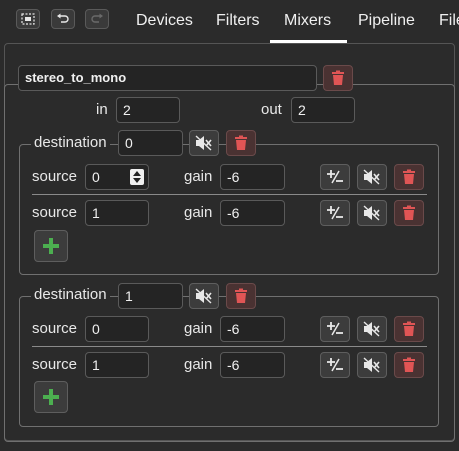 The width and height of the screenshot is (459, 451). I want to click on tab-mixers: Mixers, so click(307, 21).